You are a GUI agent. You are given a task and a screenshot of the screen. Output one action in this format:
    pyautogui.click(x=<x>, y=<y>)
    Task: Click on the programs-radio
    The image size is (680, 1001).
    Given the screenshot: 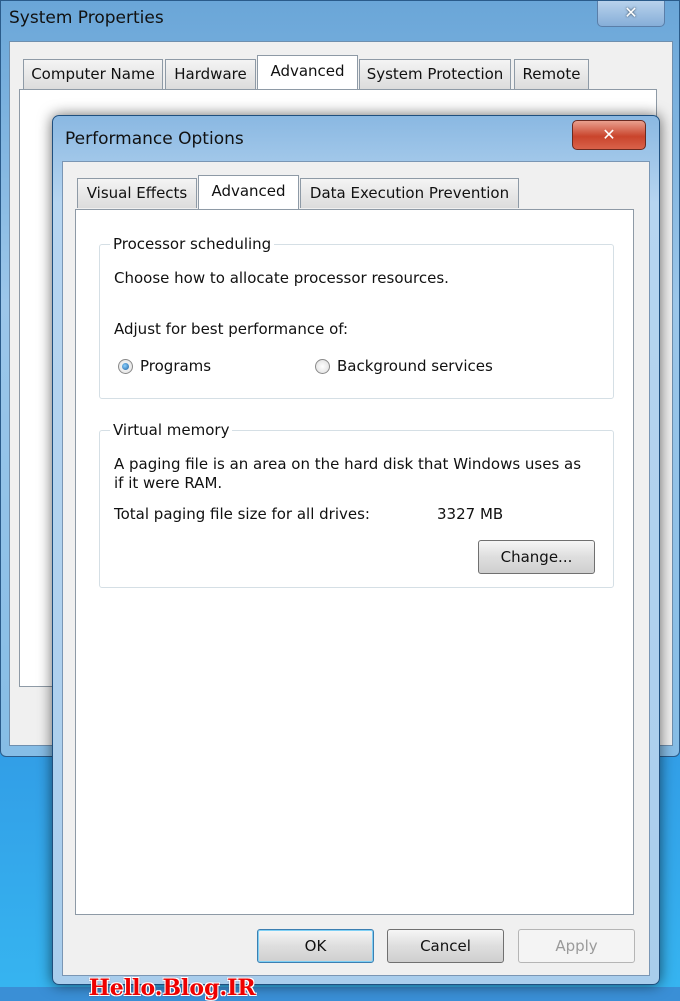 What is the action you would take?
    pyautogui.click(x=125, y=366)
    